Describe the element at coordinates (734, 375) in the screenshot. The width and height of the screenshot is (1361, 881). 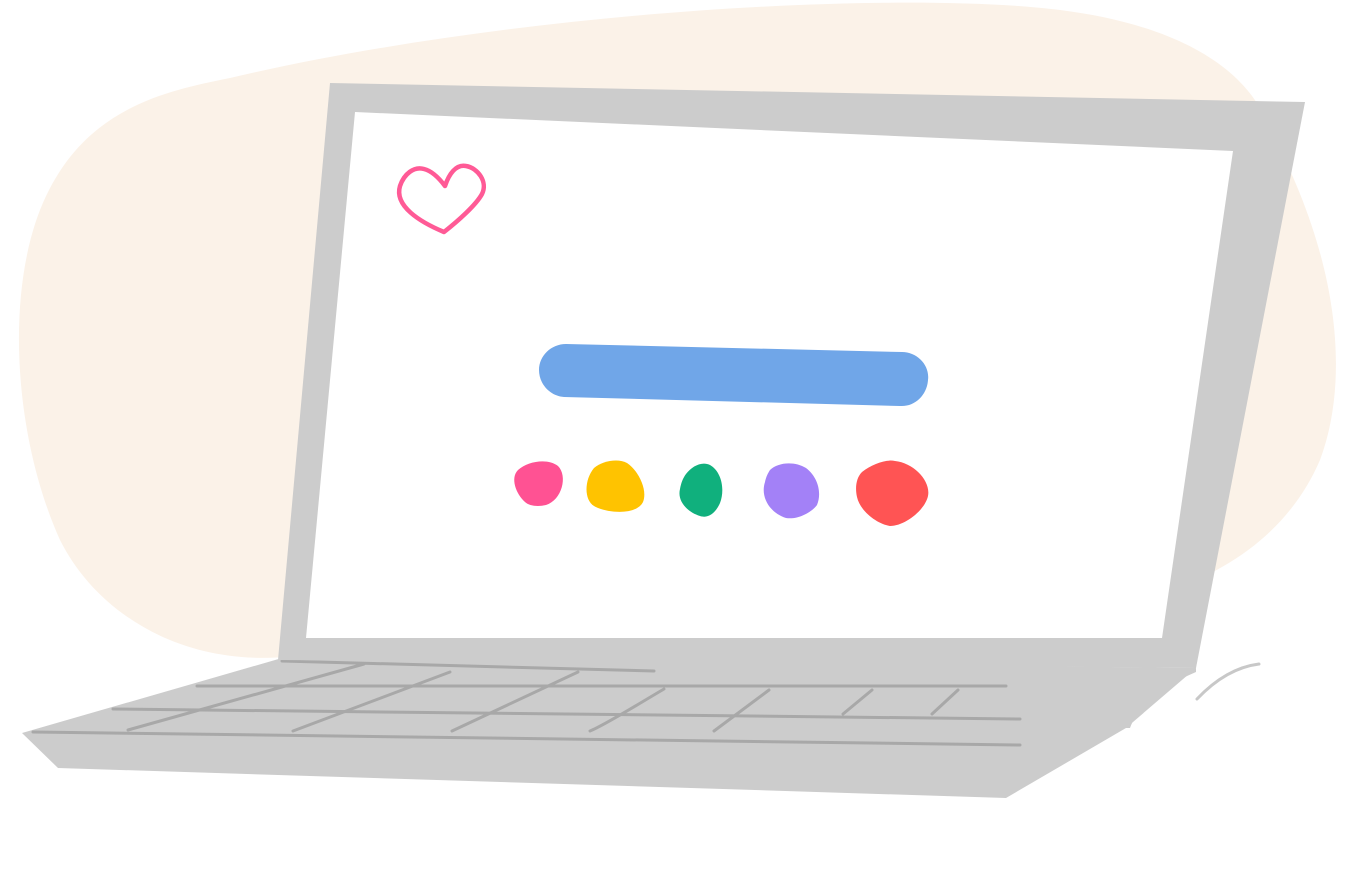
I see `search-bar-shape` at that location.